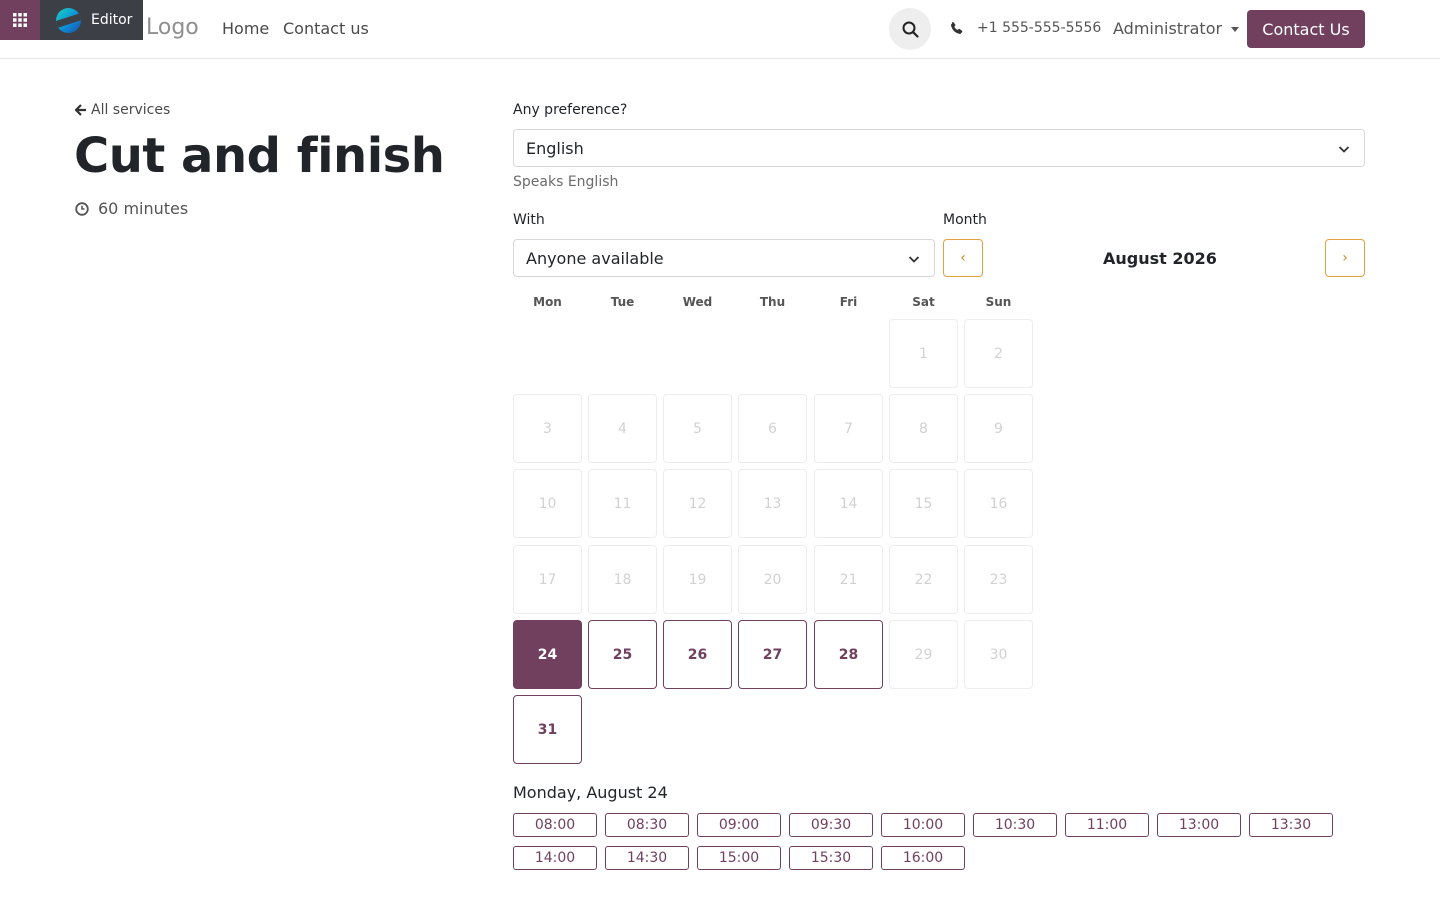 This screenshot has width=1440, height=900. What do you see at coordinates (998, 503) in the screenshot?
I see `calendar-day-16: 16` at bounding box center [998, 503].